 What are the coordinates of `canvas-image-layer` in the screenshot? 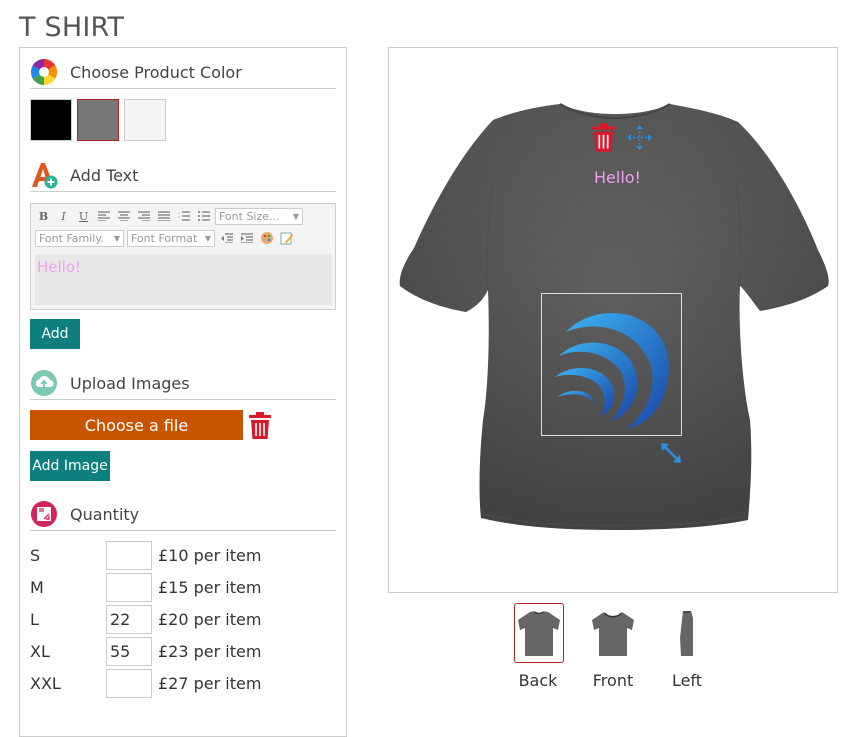 It's located at (611, 364).